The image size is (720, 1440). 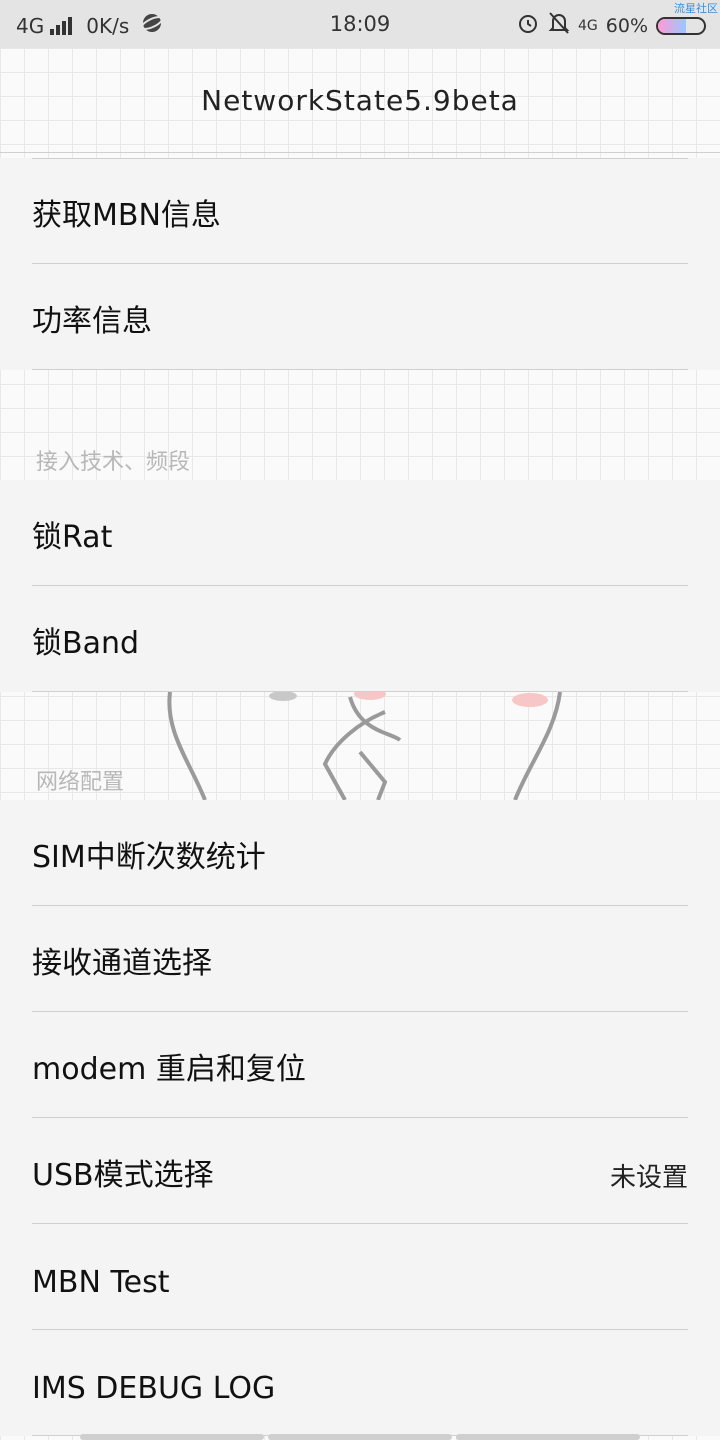 What do you see at coordinates (360, 1277) in the screenshot?
I see `list-item-mbn-test: MBN Test` at bounding box center [360, 1277].